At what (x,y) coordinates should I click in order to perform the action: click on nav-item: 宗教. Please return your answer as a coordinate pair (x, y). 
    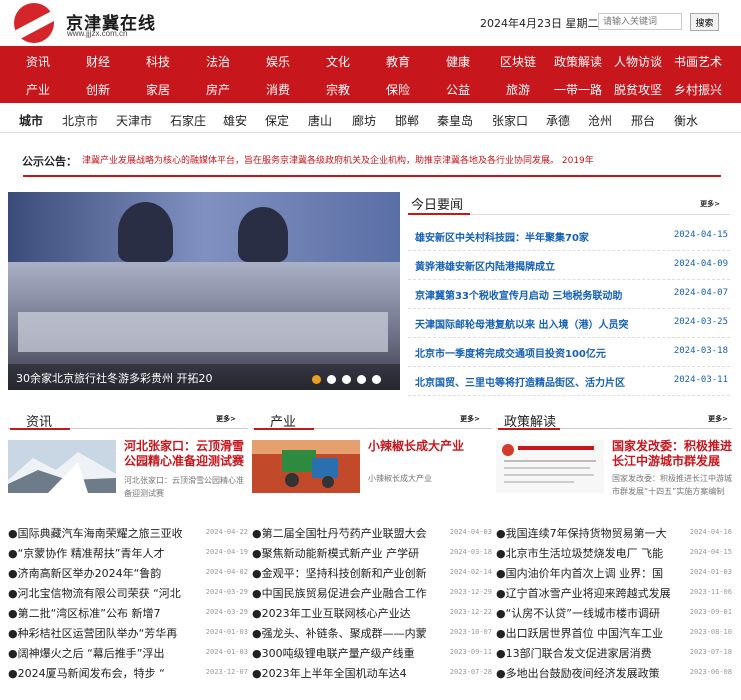
    Looking at the image, I should click on (338, 89).